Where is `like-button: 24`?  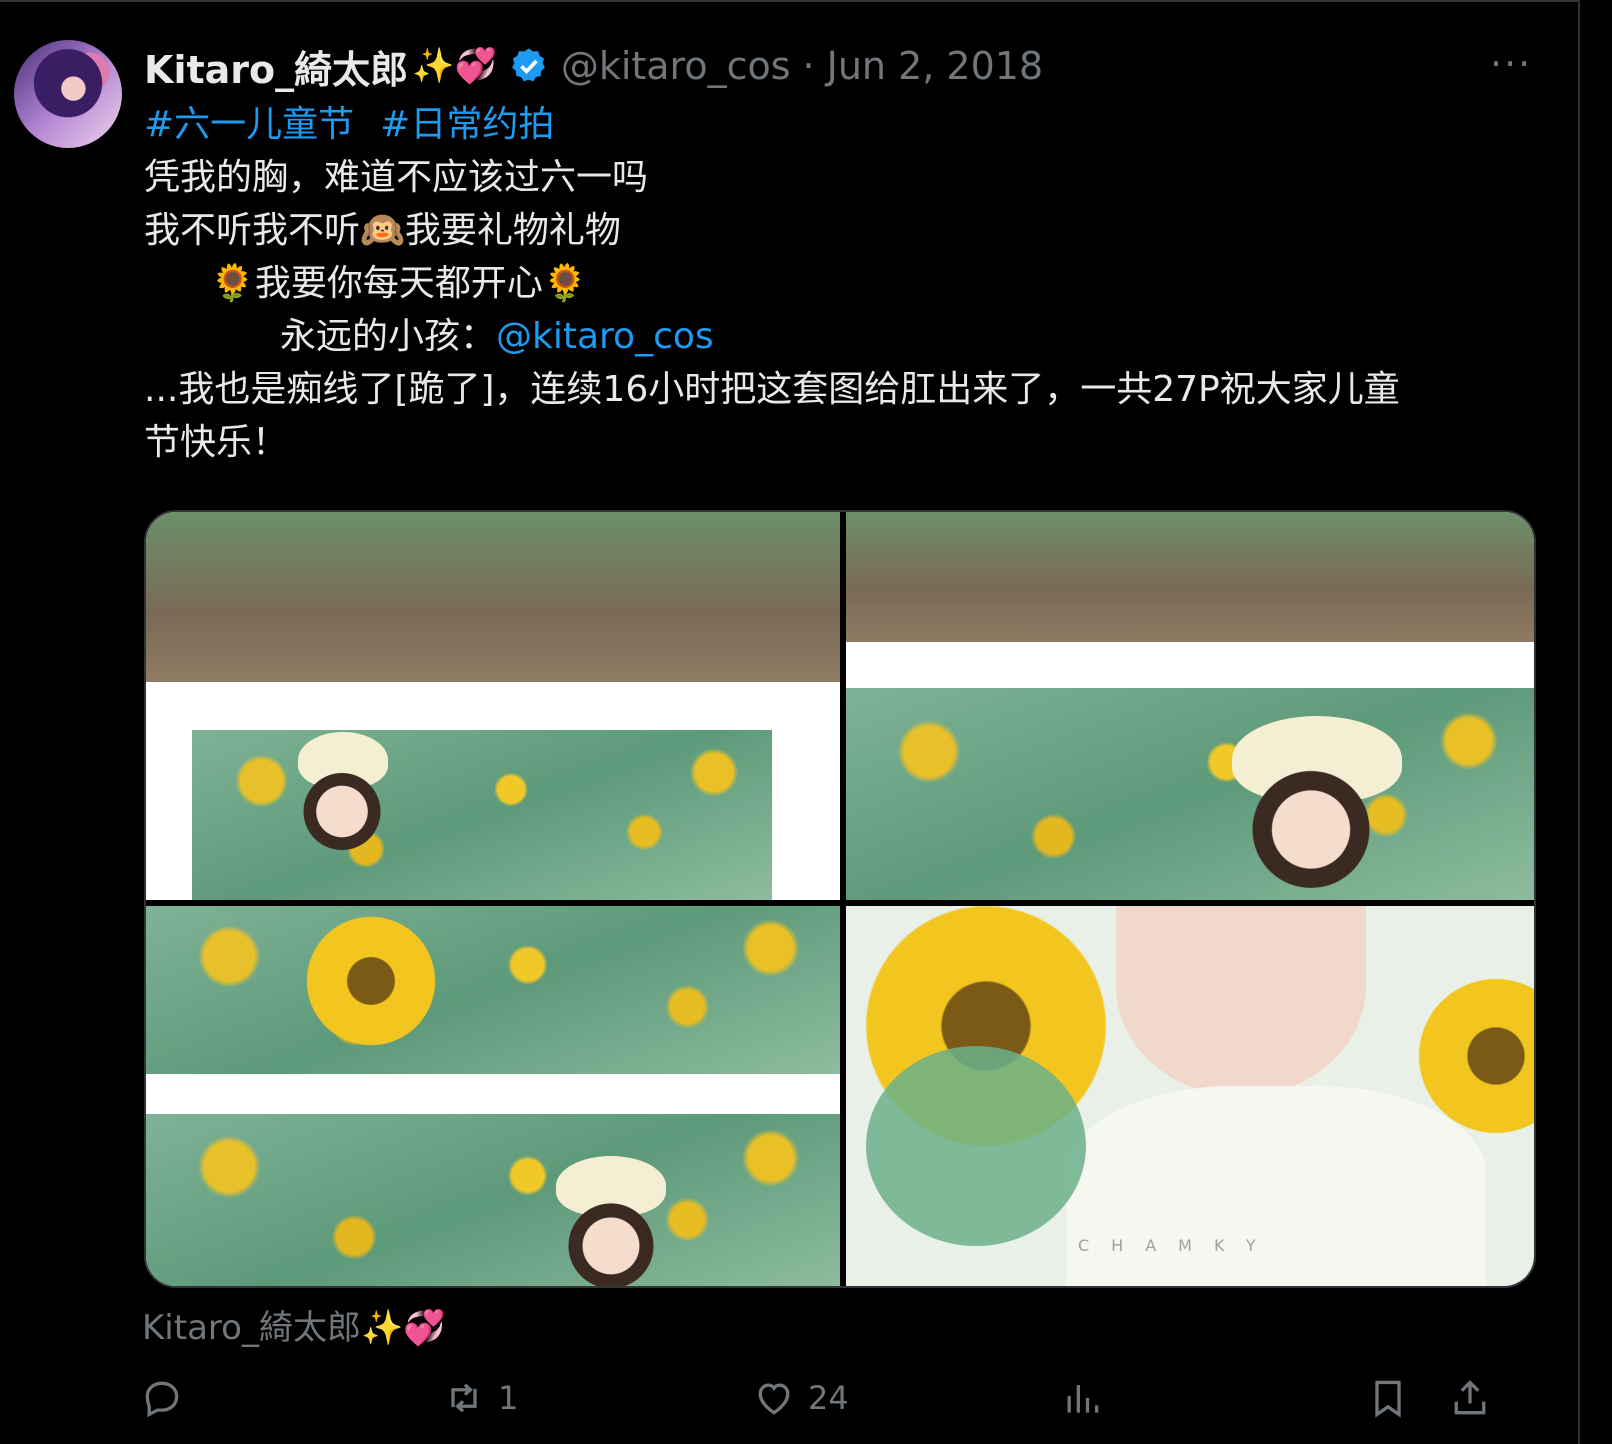 like-button: 24 is located at coordinates (800, 1398).